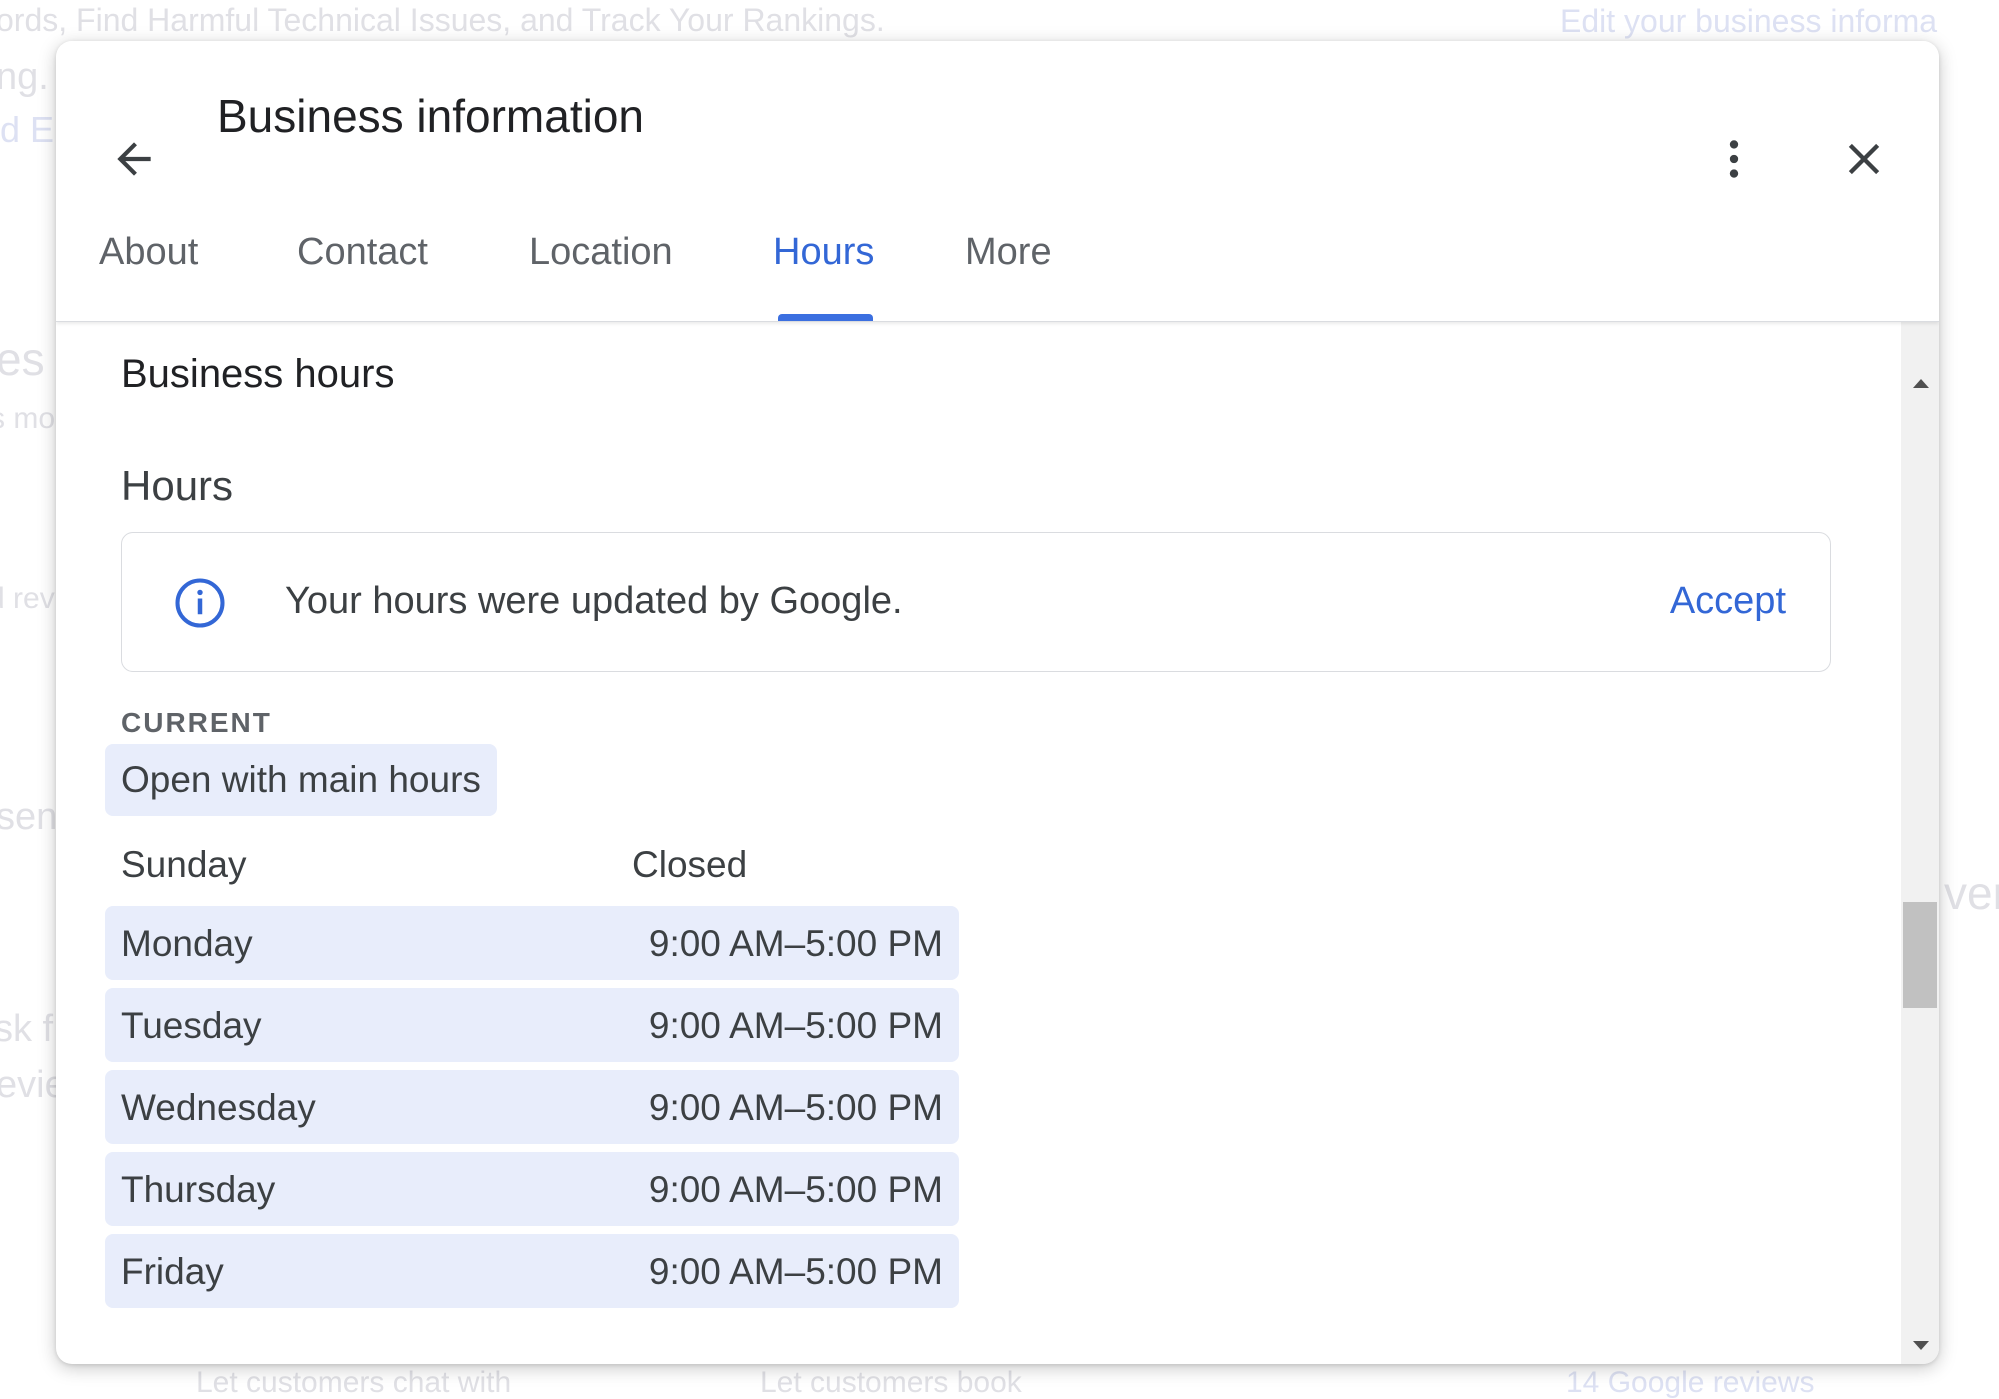 This screenshot has width=1999, height=1399. Describe the element at coordinates (27, 1029) in the screenshot. I see `bg-text: sk f` at that location.